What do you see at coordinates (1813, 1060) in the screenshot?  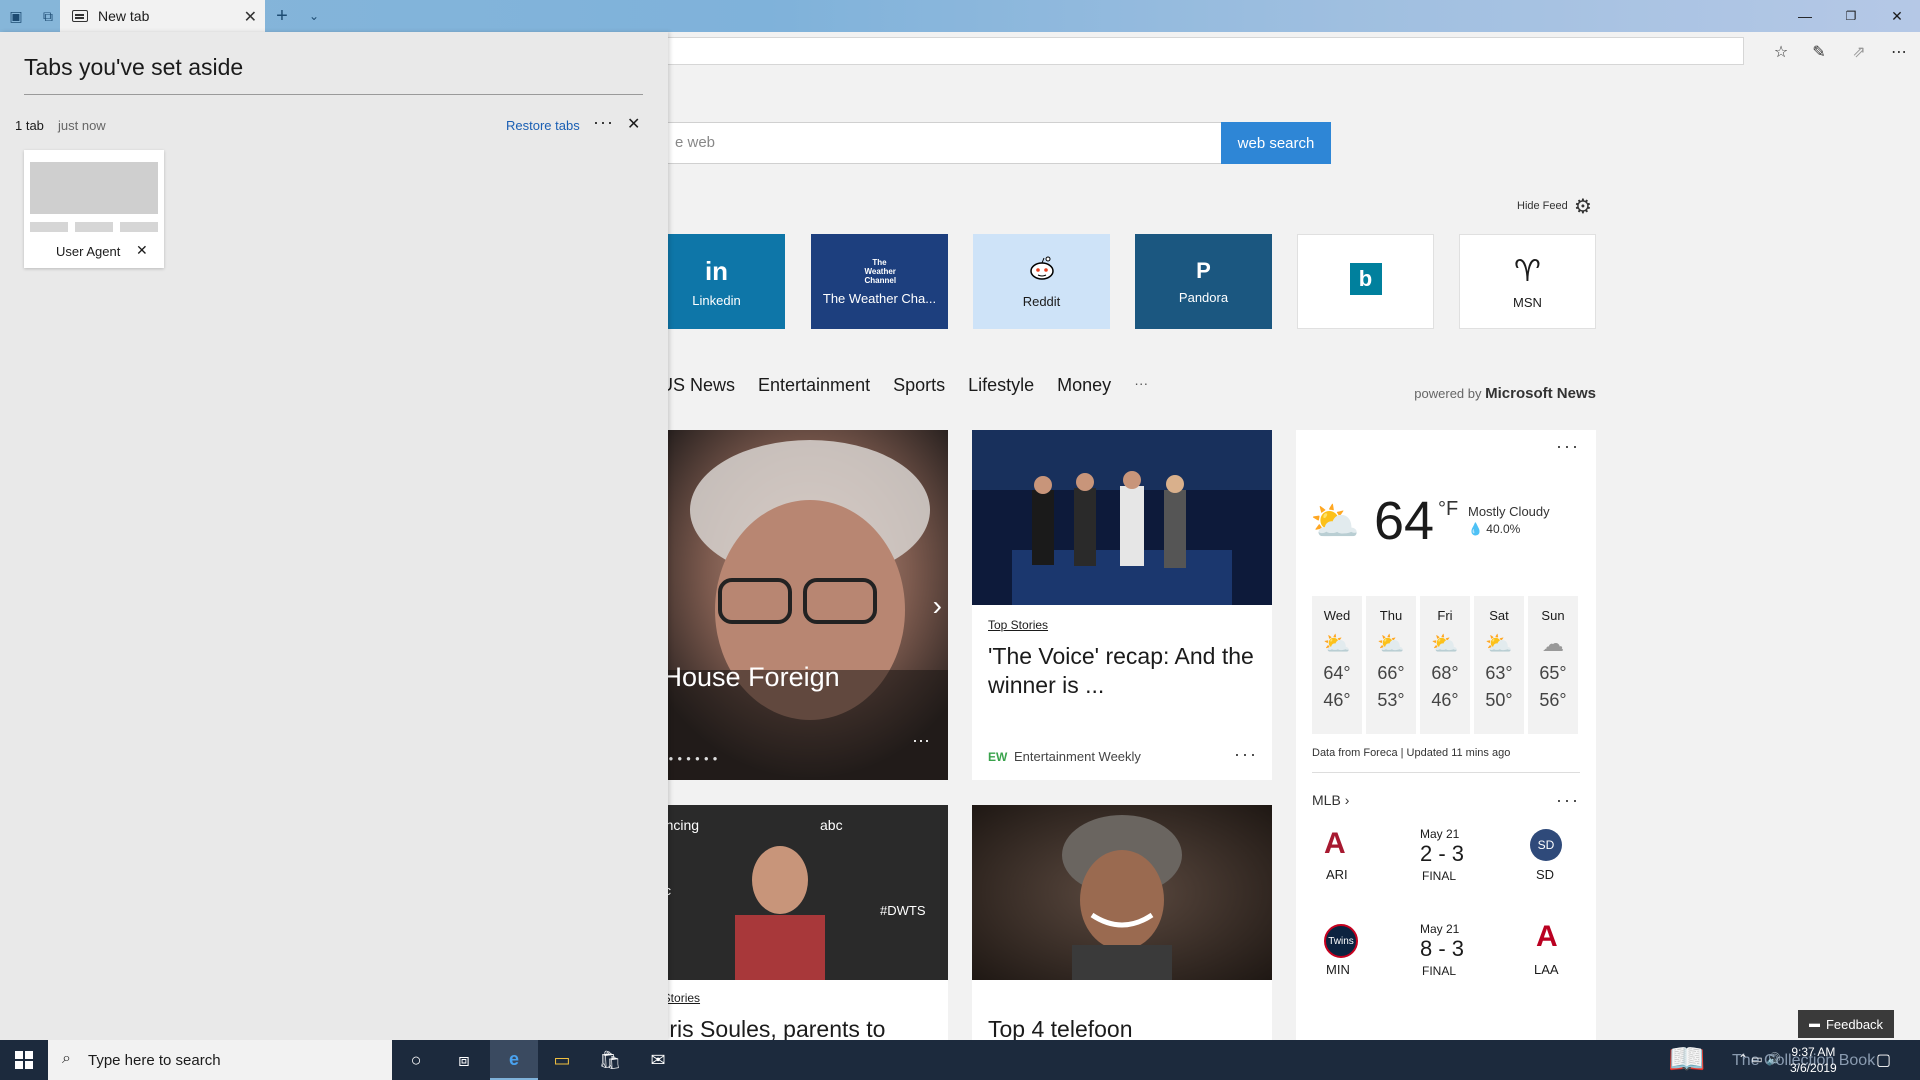 I see `system-clock: 9:37 AM 3/6/2019` at bounding box center [1813, 1060].